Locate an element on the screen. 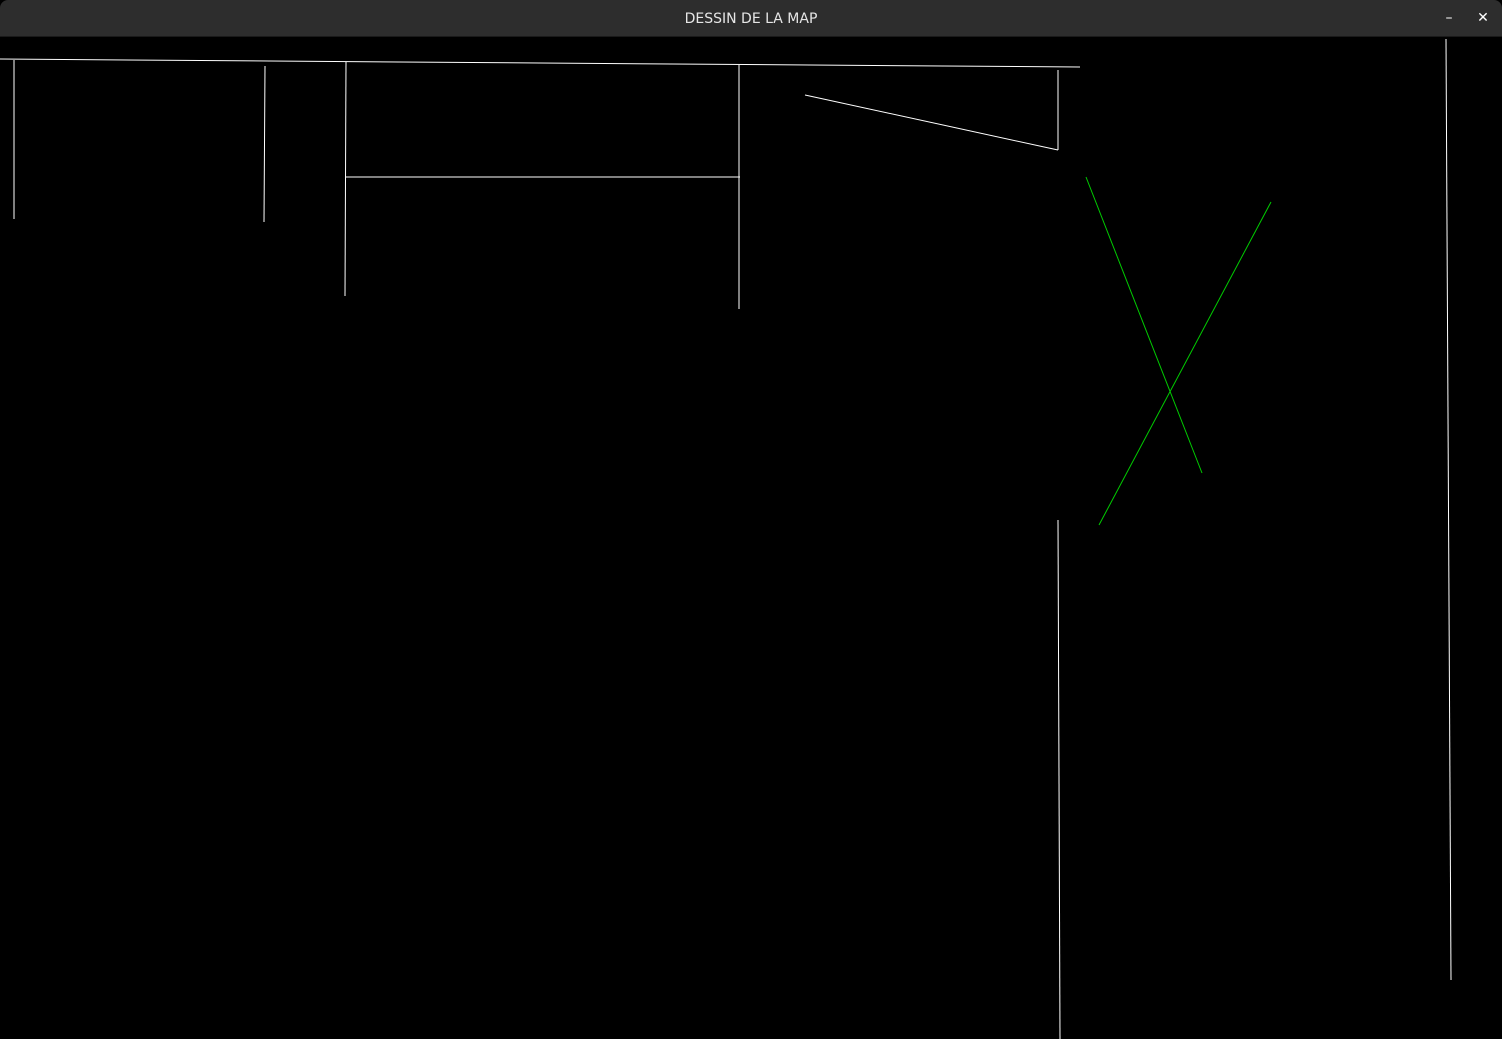  close-button: ✕ is located at coordinates (1483, 18).